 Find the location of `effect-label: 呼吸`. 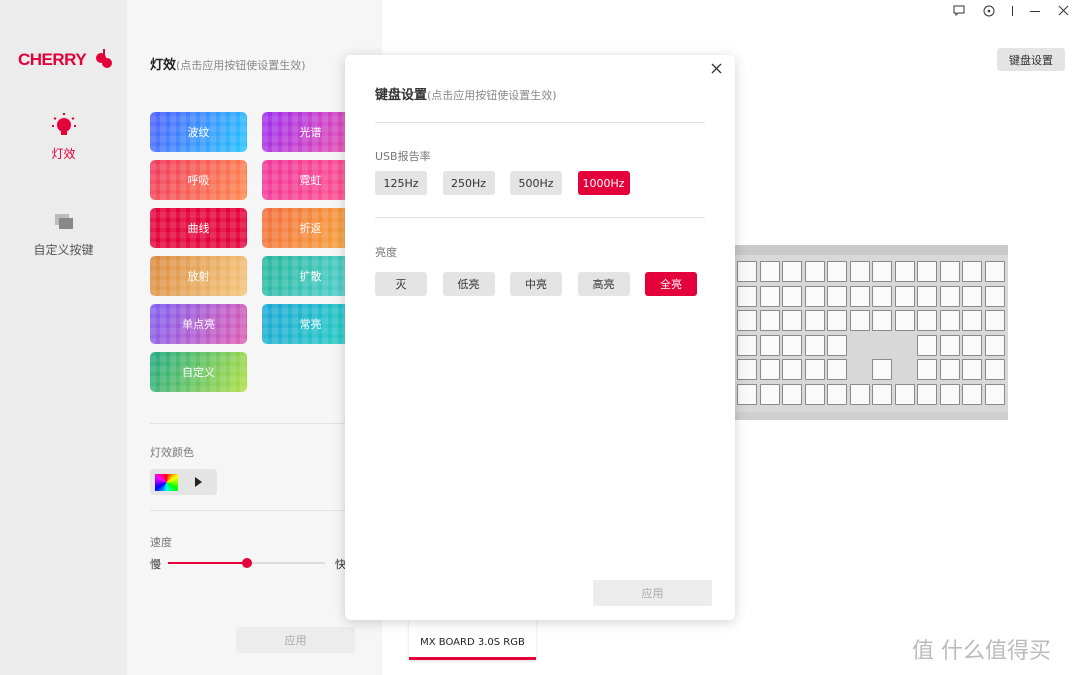

effect-label: 呼吸 is located at coordinates (198, 180).